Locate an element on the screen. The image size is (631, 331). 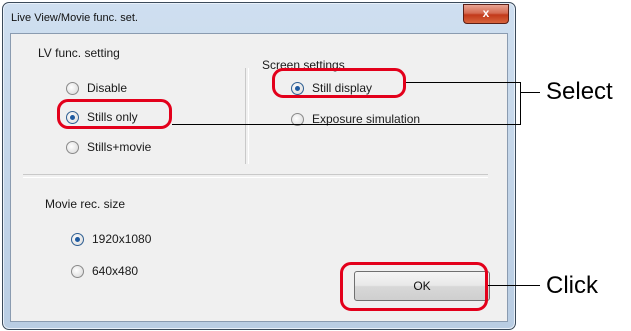
callout-click: Click is located at coordinates (572, 285).